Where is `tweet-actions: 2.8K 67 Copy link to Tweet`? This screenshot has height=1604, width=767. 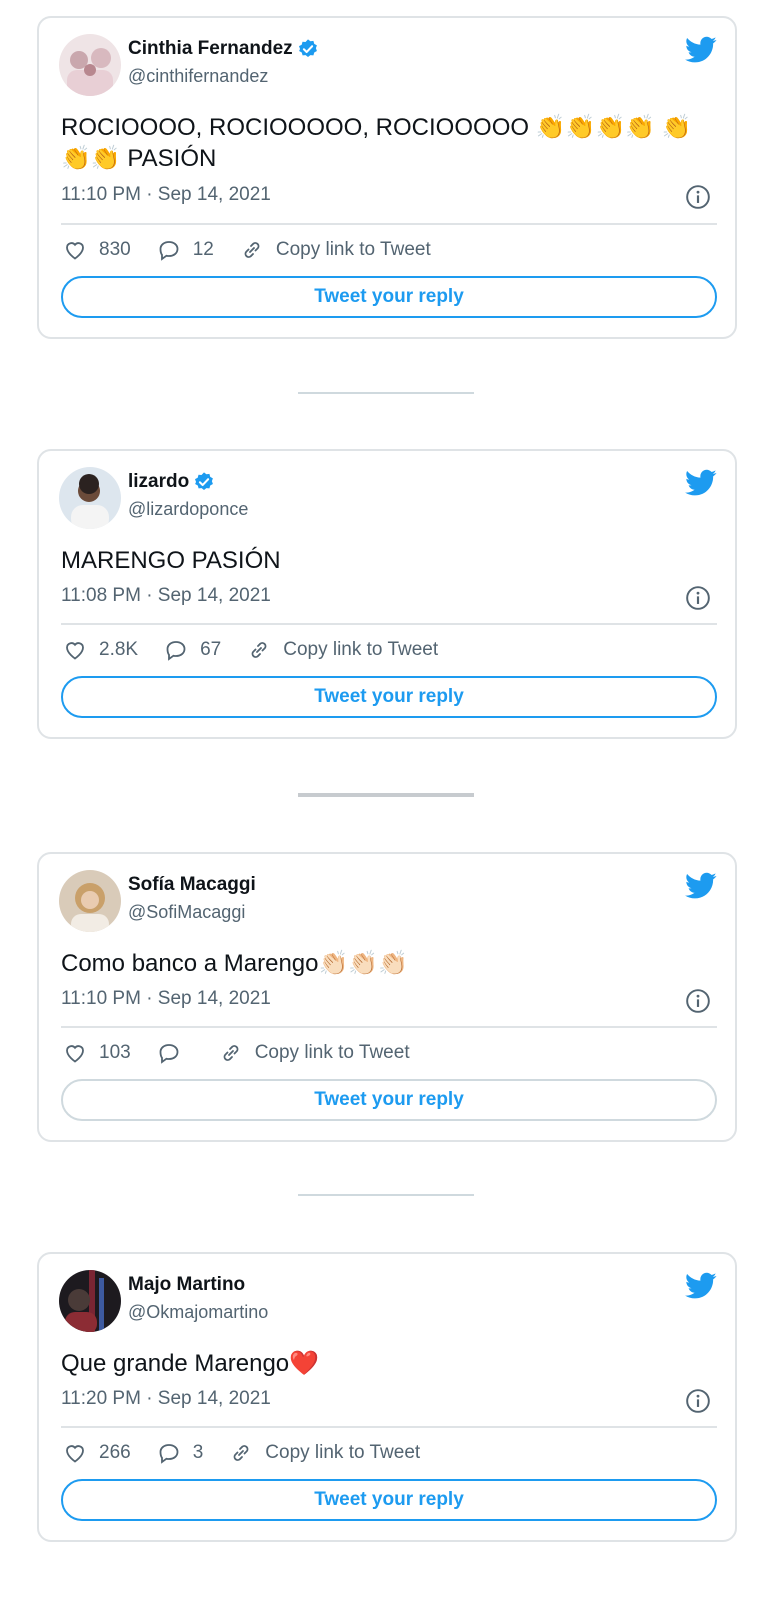 tweet-actions: 2.8K 67 Copy link to Tweet is located at coordinates (263, 650).